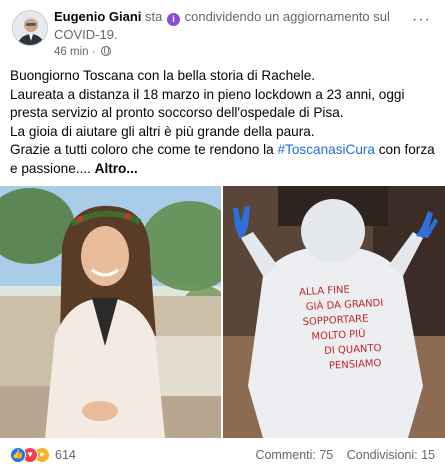 Image resolution: width=445 pixels, height=466 pixels. Describe the element at coordinates (71, 52) in the screenshot. I see `timestamp: 46 min` at that location.